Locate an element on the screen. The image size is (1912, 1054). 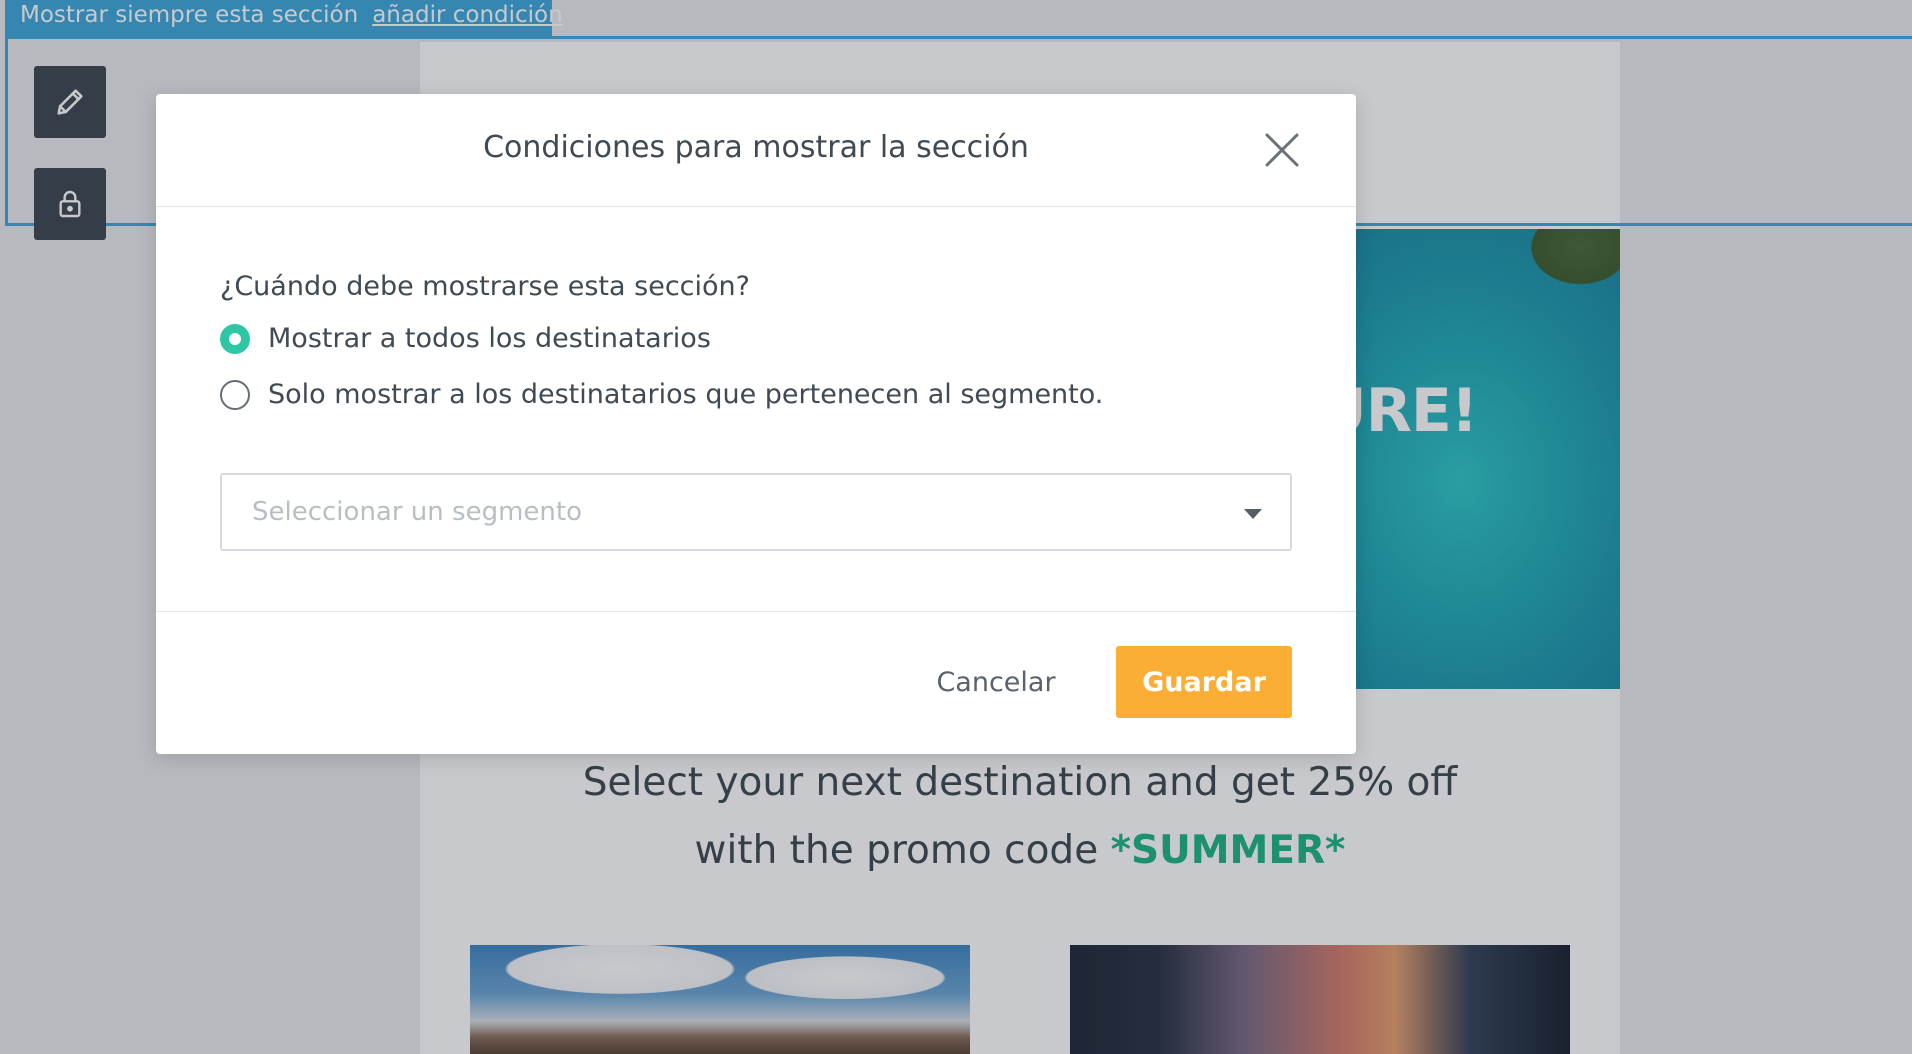
close-icon is located at coordinates (1282, 150).